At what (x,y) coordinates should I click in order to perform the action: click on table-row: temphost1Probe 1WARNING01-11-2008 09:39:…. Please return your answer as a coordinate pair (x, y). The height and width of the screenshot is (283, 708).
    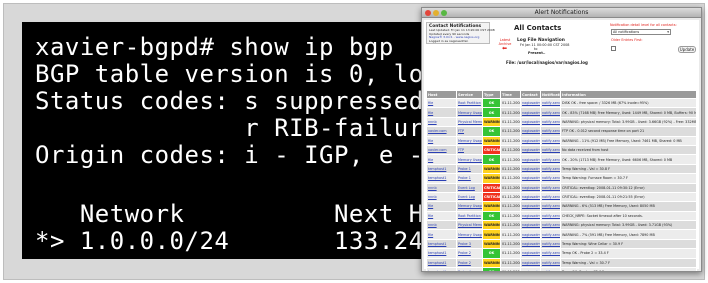
    Looking at the image, I should click on (561, 178).